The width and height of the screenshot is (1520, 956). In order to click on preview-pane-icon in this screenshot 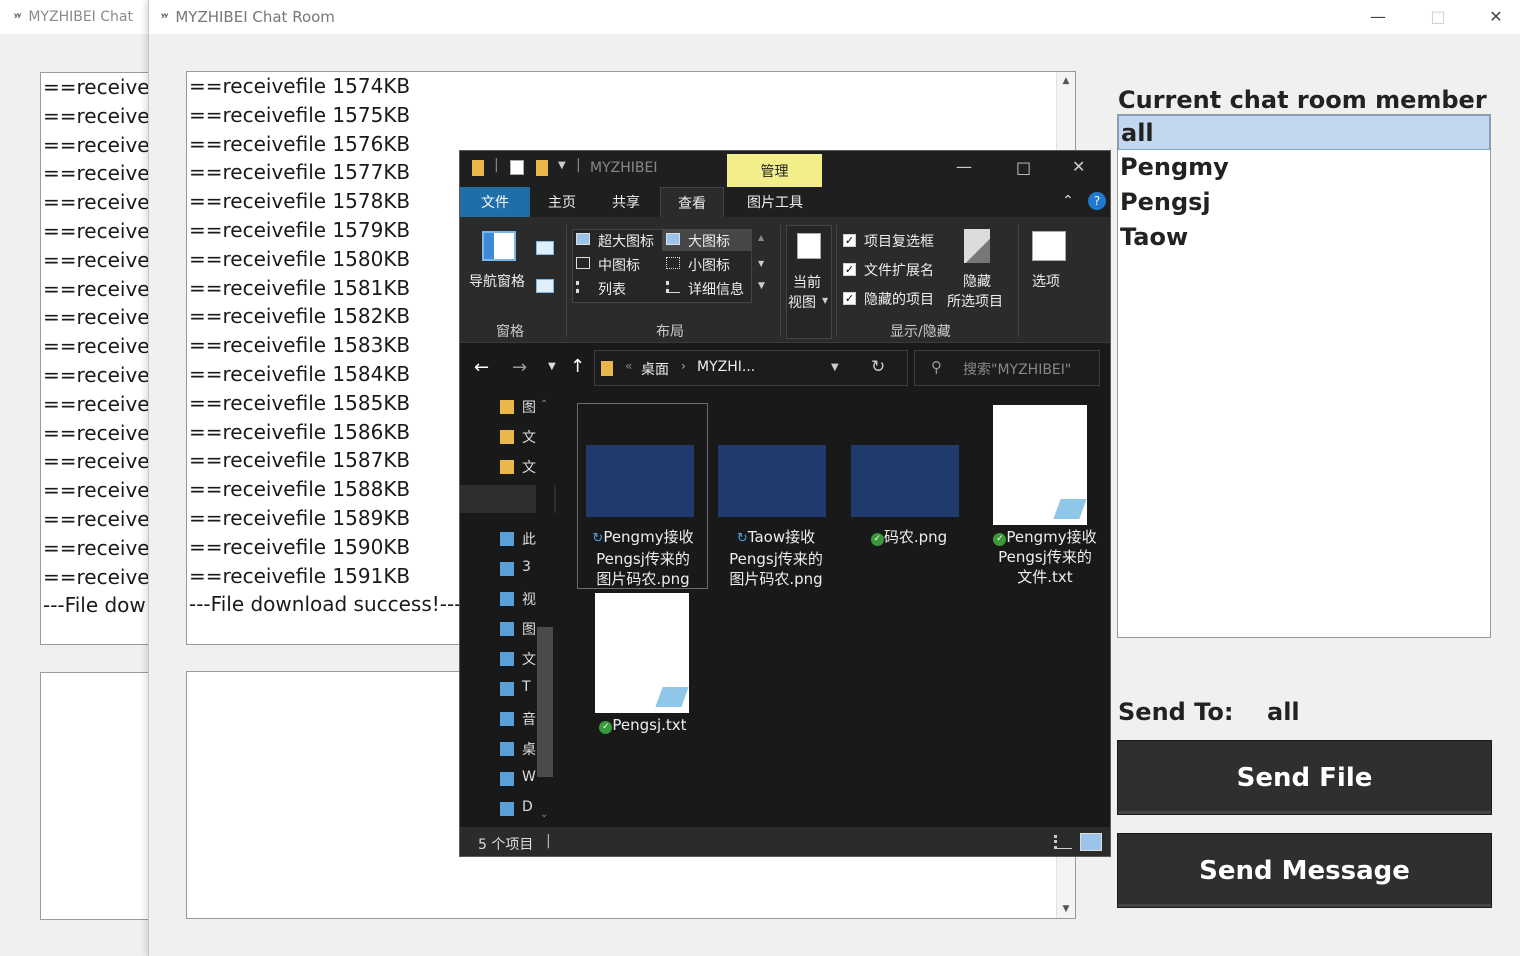, I will do `click(545, 248)`.